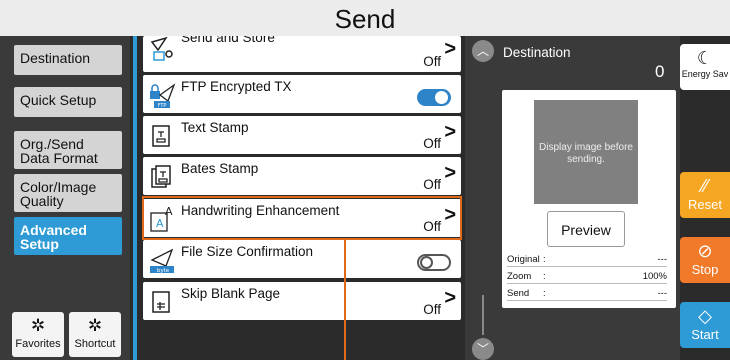 The width and height of the screenshot is (730, 360). I want to click on callout-line, so click(345, 300).